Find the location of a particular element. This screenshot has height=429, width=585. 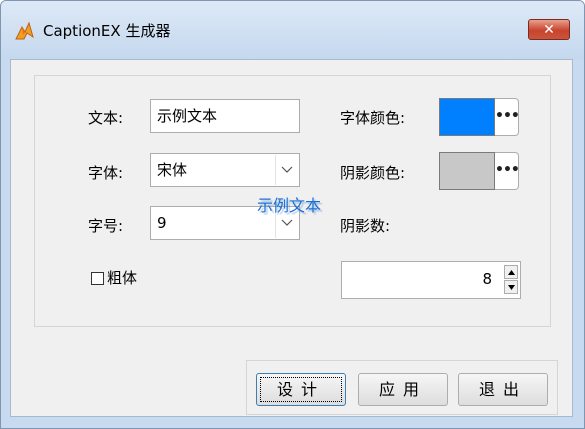

apply-button: 应用 is located at coordinates (403, 389).